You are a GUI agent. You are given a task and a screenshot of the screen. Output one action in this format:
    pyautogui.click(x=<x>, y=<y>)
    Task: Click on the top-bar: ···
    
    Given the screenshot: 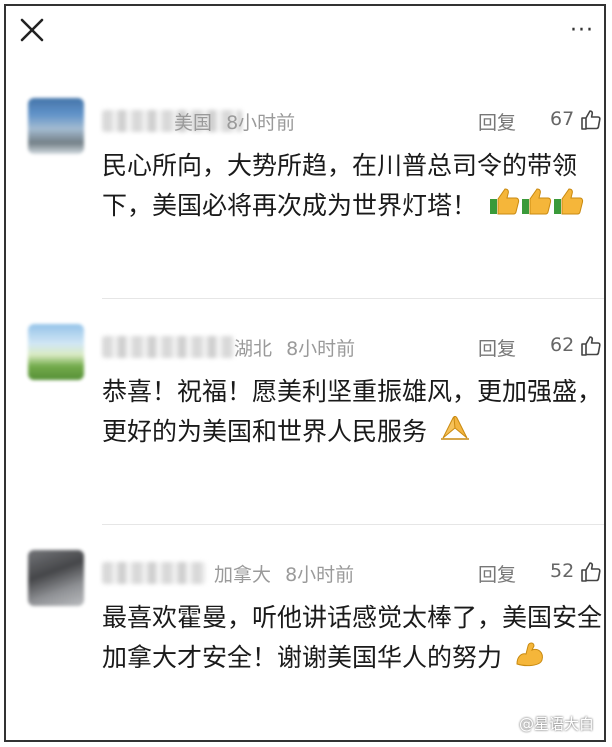 What is the action you would take?
    pyautogui.click(x=305, y=30)
    